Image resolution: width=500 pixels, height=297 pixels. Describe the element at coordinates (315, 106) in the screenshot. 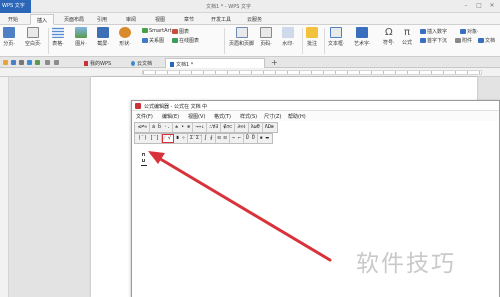

I see `equation-editor-titlebar: 公式编辑器 - 公式在 文档 中` at that location.